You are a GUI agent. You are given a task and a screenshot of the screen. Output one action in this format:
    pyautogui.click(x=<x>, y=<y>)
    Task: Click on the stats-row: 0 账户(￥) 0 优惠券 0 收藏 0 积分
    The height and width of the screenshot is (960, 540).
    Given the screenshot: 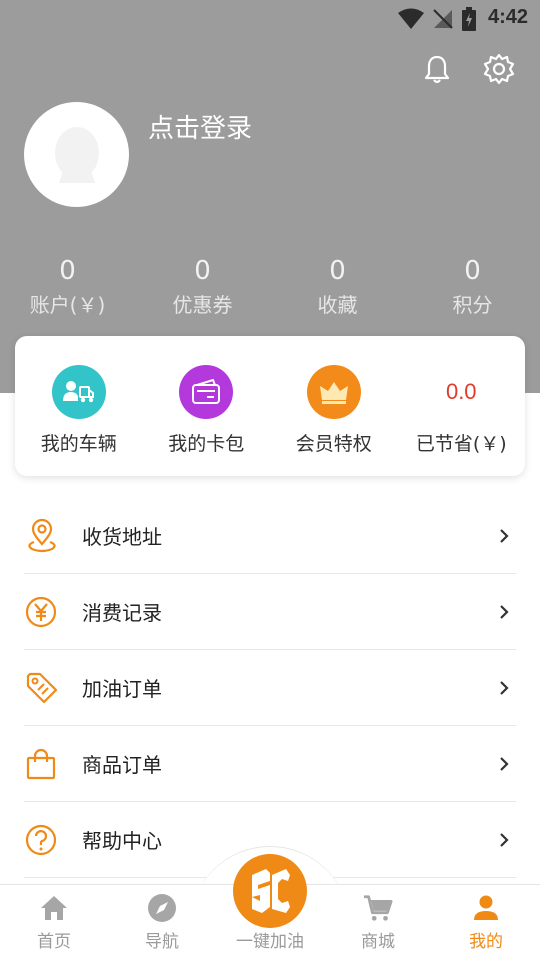 What is the action you would take?
    pyautogui.click(x=270, y=288)
    